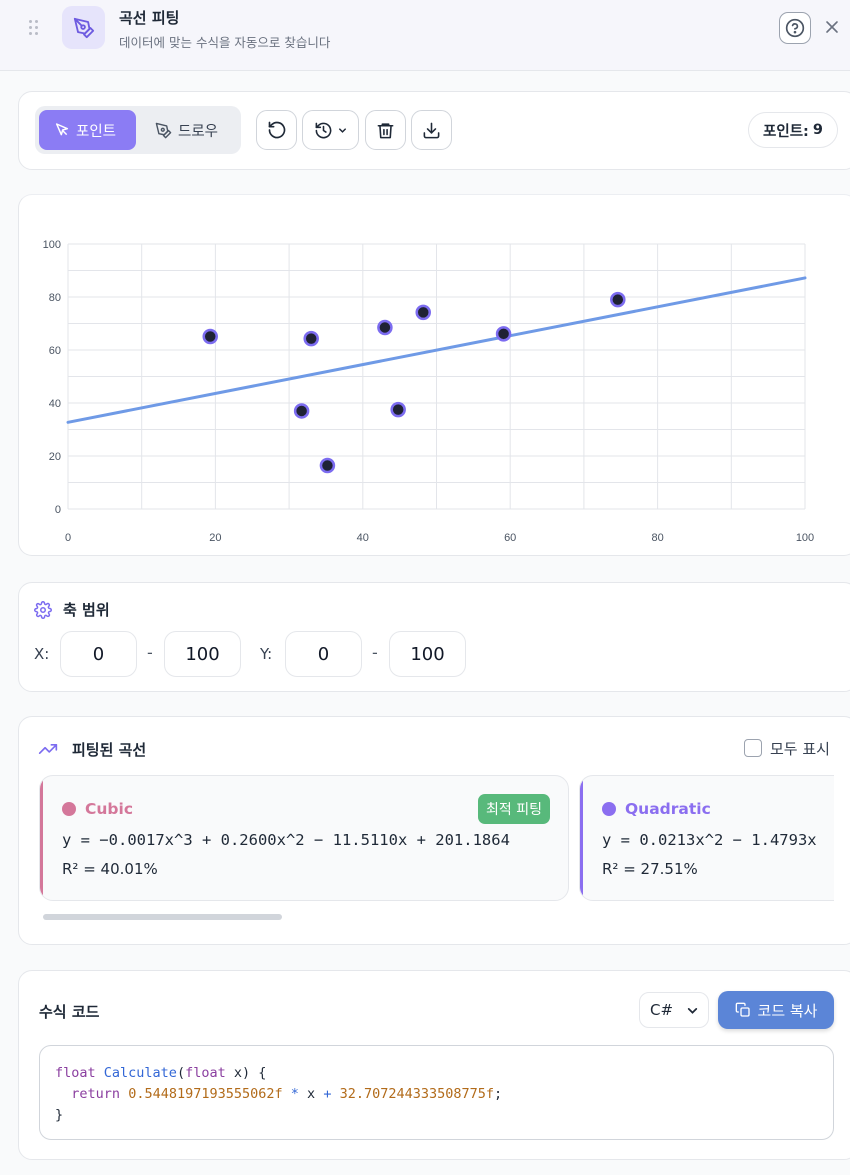 This screenshot has height=1175, width=850. What do you see at coordinates (817, 130) in the screenshot?
I see `point-count-value: 9` at bounding box center [817, 130].